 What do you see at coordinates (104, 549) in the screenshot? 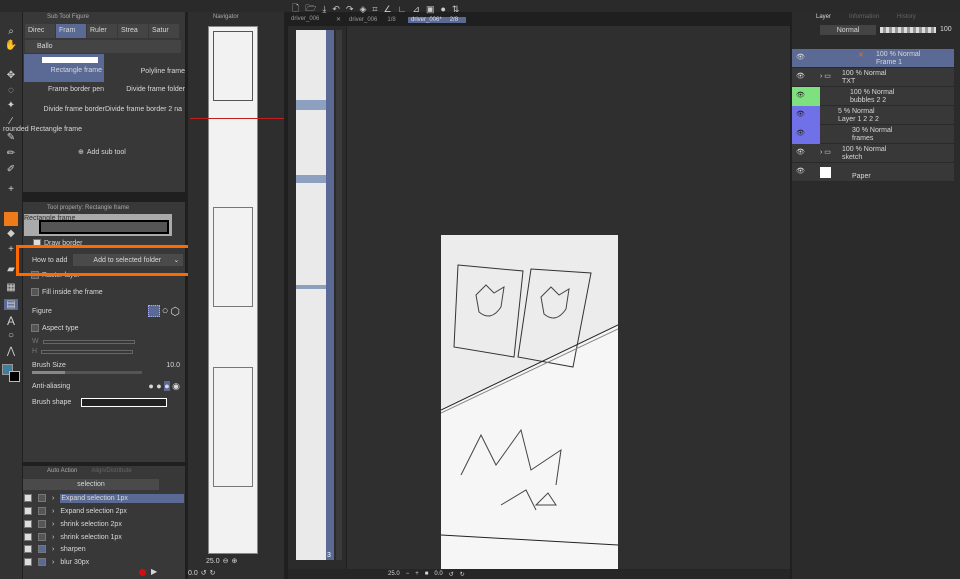
I see `list-item: › sharpen` at bounding box center [104, 549].